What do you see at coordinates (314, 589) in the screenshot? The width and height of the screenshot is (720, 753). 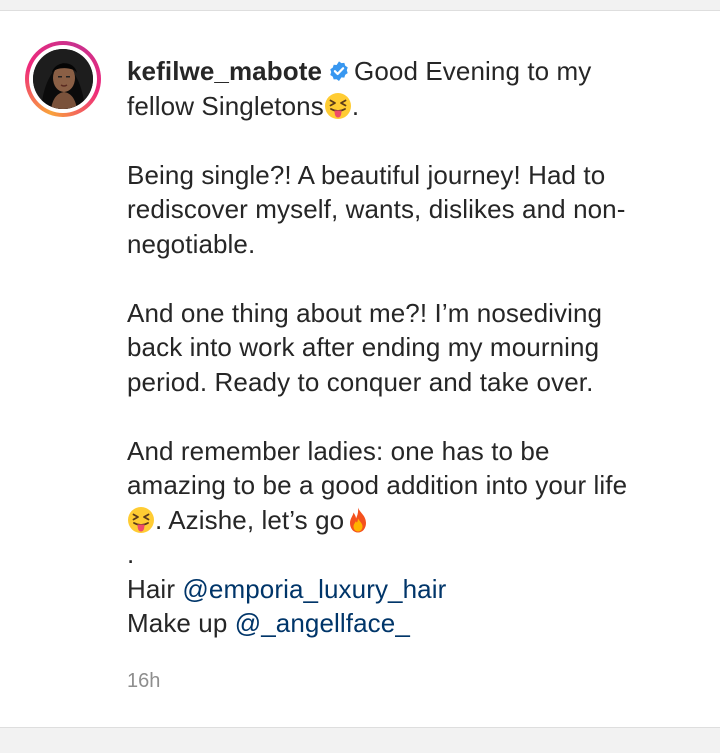 I see `mention-link-hair: @emporia_luxury_hair` at bounding box center [314, 589].